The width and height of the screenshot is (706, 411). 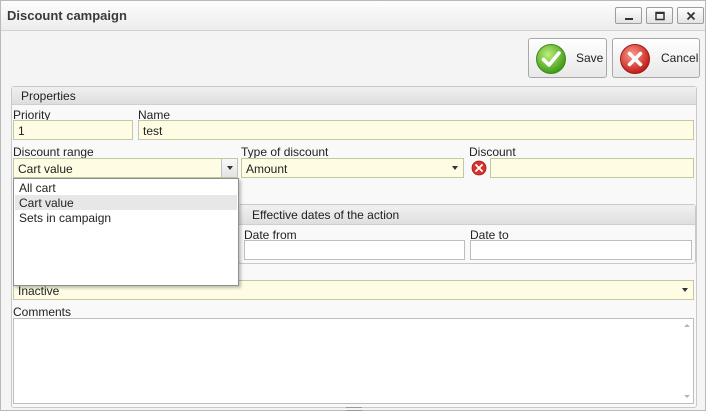 I want to click on title-bar: Discount campaign, so click(x=353, y=16).